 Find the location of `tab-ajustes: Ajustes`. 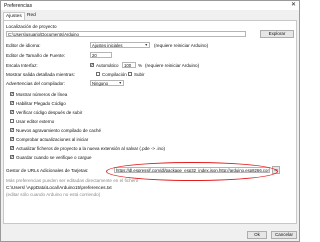

tab-ajustes: Ajustes is located at coordinates (14, 16).